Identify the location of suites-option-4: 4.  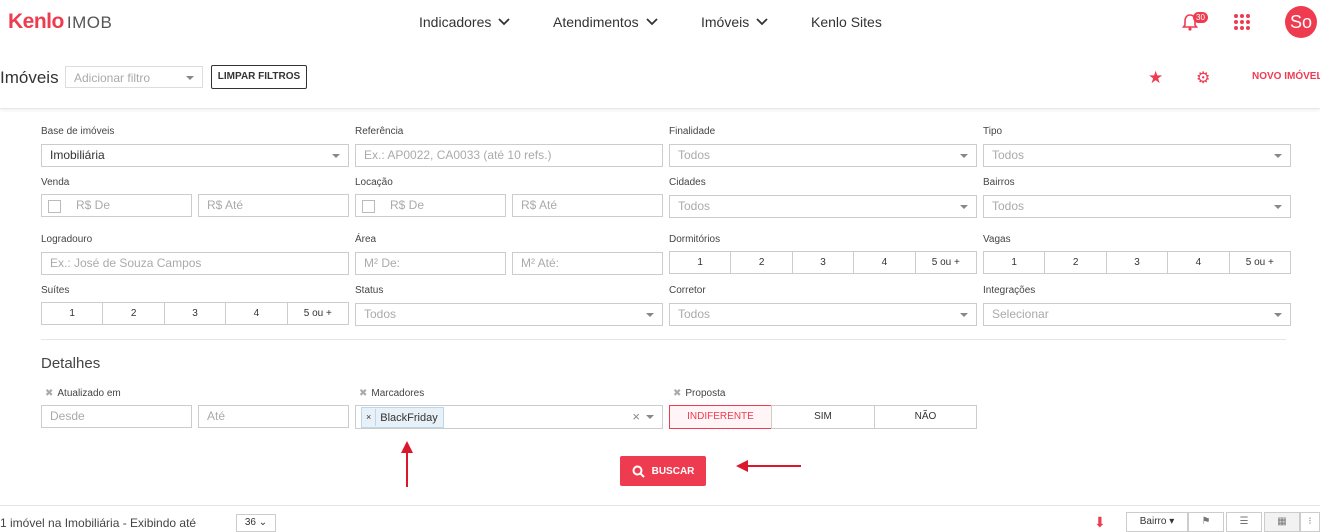
(257, 313).